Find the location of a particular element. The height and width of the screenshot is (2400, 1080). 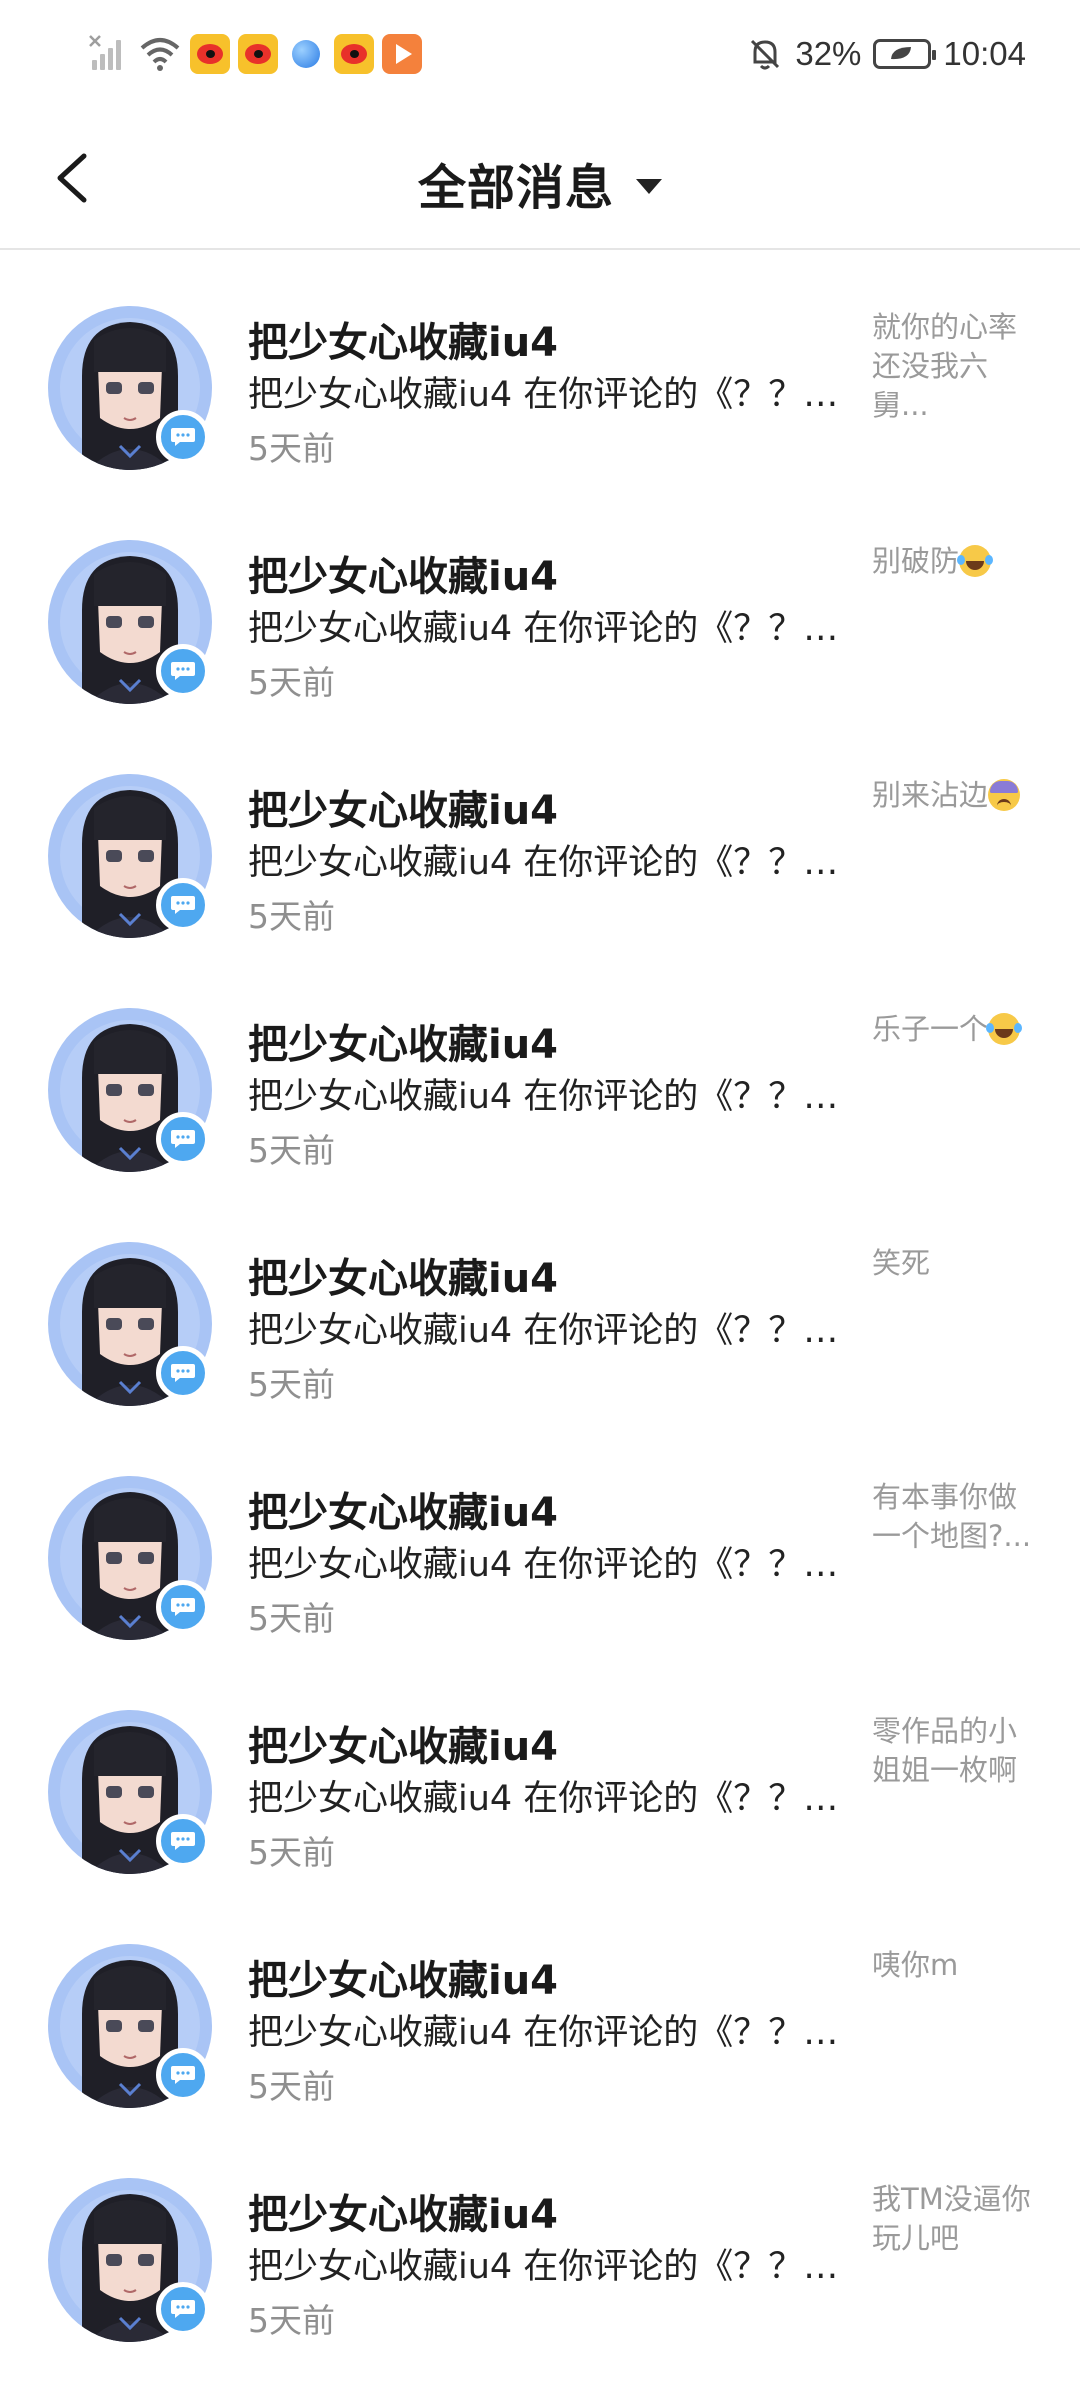

reply-text: 别来沾边 is located at coordinates (930, 795).